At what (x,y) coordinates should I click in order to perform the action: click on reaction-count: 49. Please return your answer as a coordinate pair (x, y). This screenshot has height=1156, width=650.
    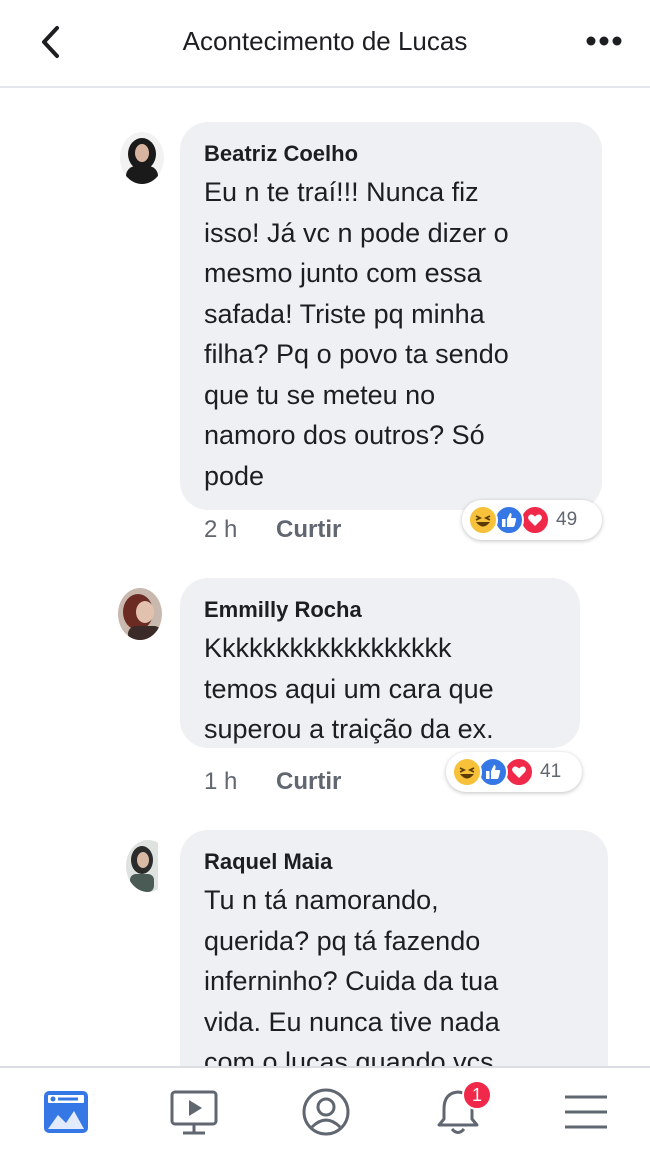
    Looking at the image, I should click on (567, 519).